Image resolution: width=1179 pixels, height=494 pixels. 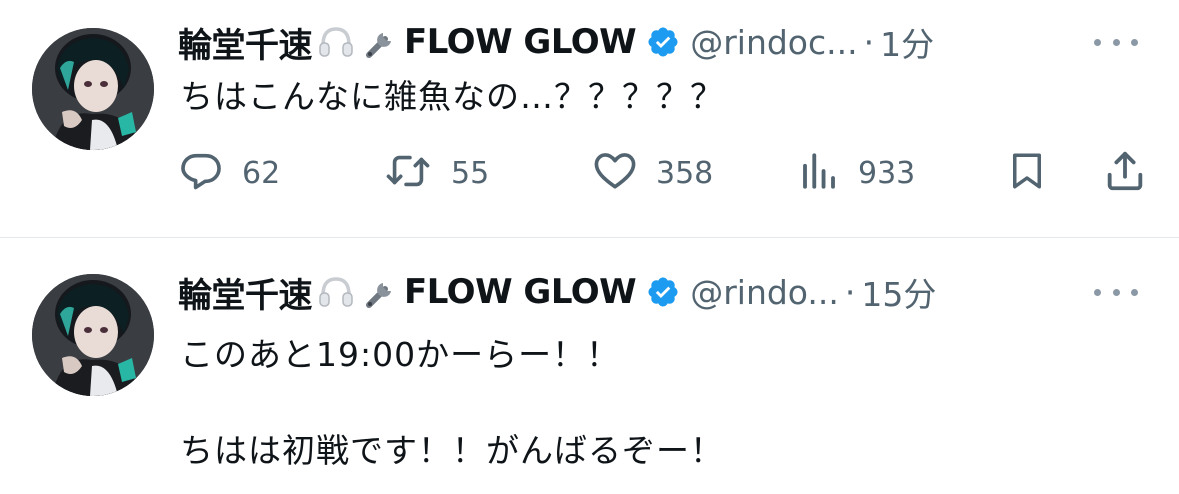 I want to click on retweet-count: 55, so click(x=470, y=173).